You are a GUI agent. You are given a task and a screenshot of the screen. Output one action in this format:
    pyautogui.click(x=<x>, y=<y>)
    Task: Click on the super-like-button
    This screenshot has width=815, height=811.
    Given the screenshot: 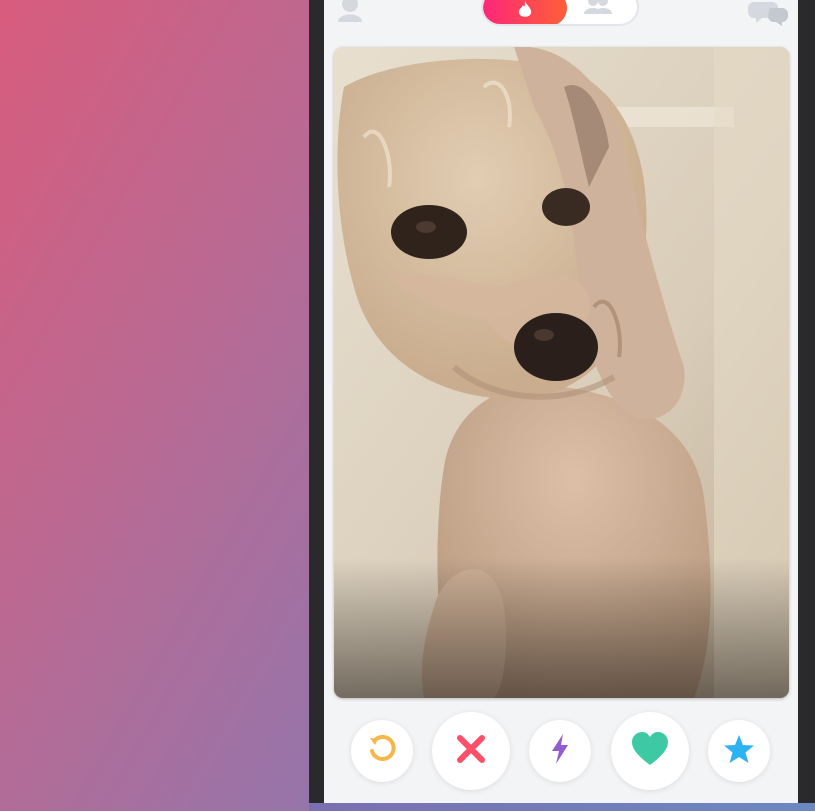 What is the action you would take?
    pyautogui.click(x=739, y=751)
    